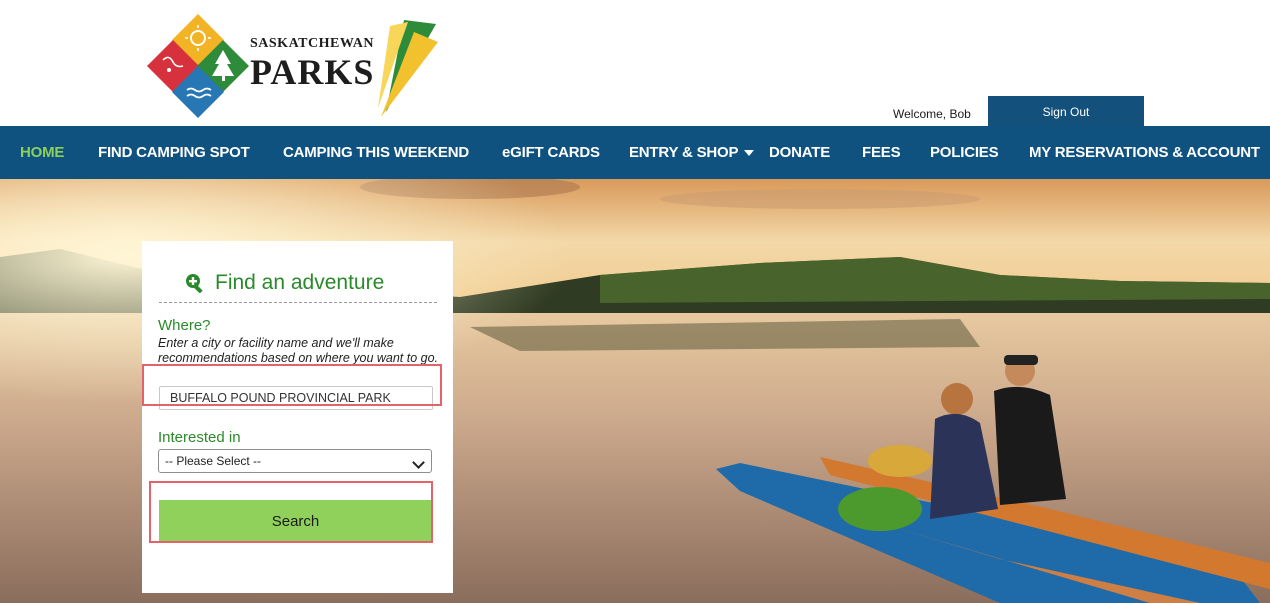  What do you see at coordinates (1144, 152) in the screenshot?
I see `nav-my-reservations: MY RESERVATIONS & ACCOUNT` at bounding box center [1144, 152].